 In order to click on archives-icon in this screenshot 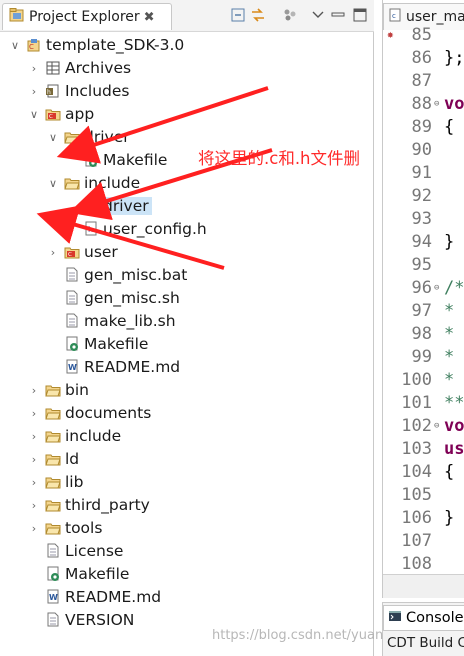, I will do `click(53, 68)`.